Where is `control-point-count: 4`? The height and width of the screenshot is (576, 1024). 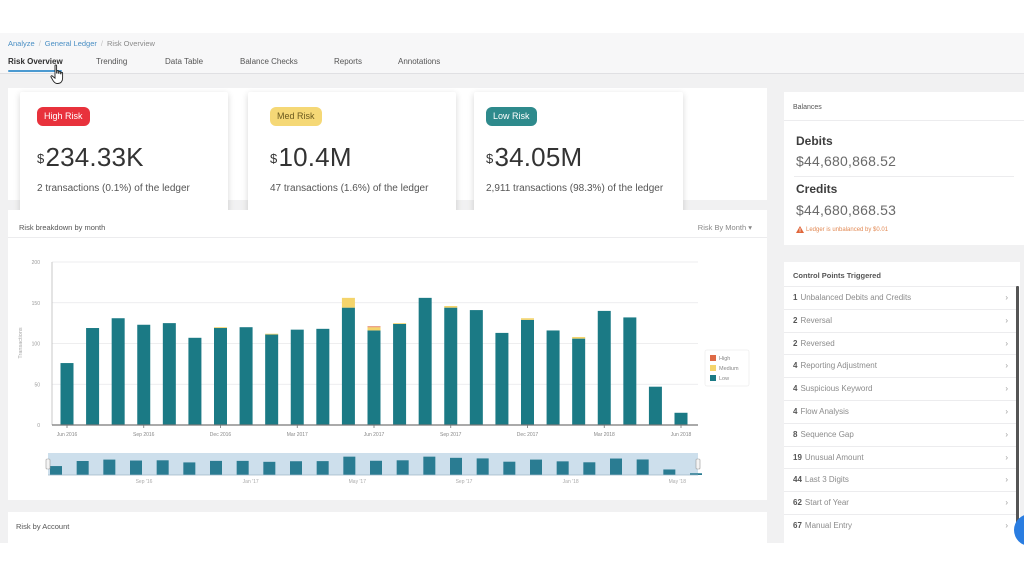 control-point-count: 4 is located at coordinates (795, 366).